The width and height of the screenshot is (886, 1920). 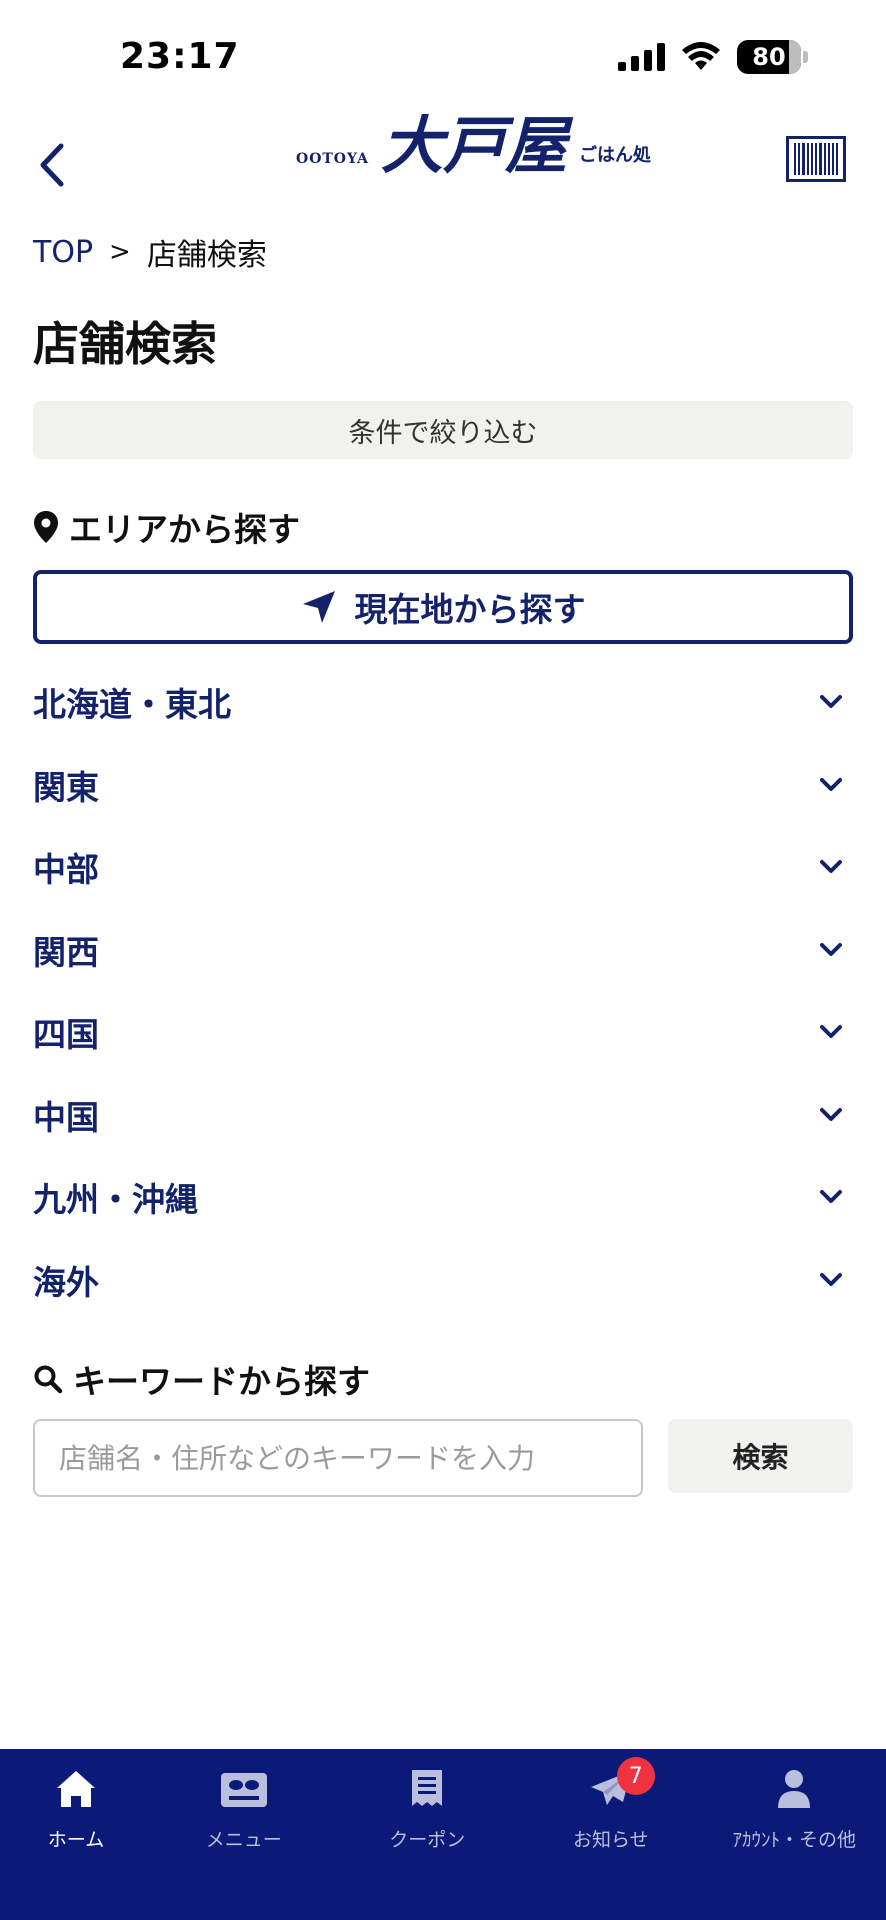 What do you see at coordinates (427, 1789) in the screenshot?
I see `coupon-icon` at bounding box center [427, 1789].